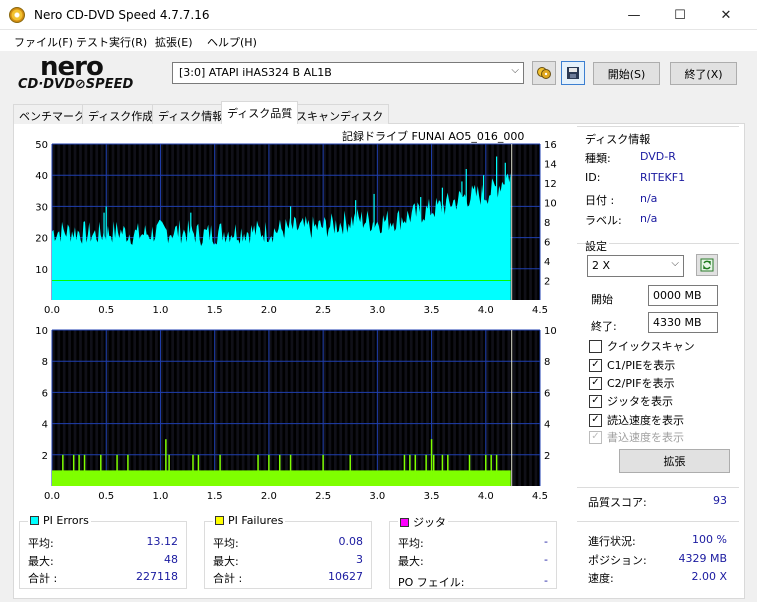 Image resolution: width=757 pixels, height=602 pixels. I want to click on x-tick-label: 4.0, so click(486, 496).